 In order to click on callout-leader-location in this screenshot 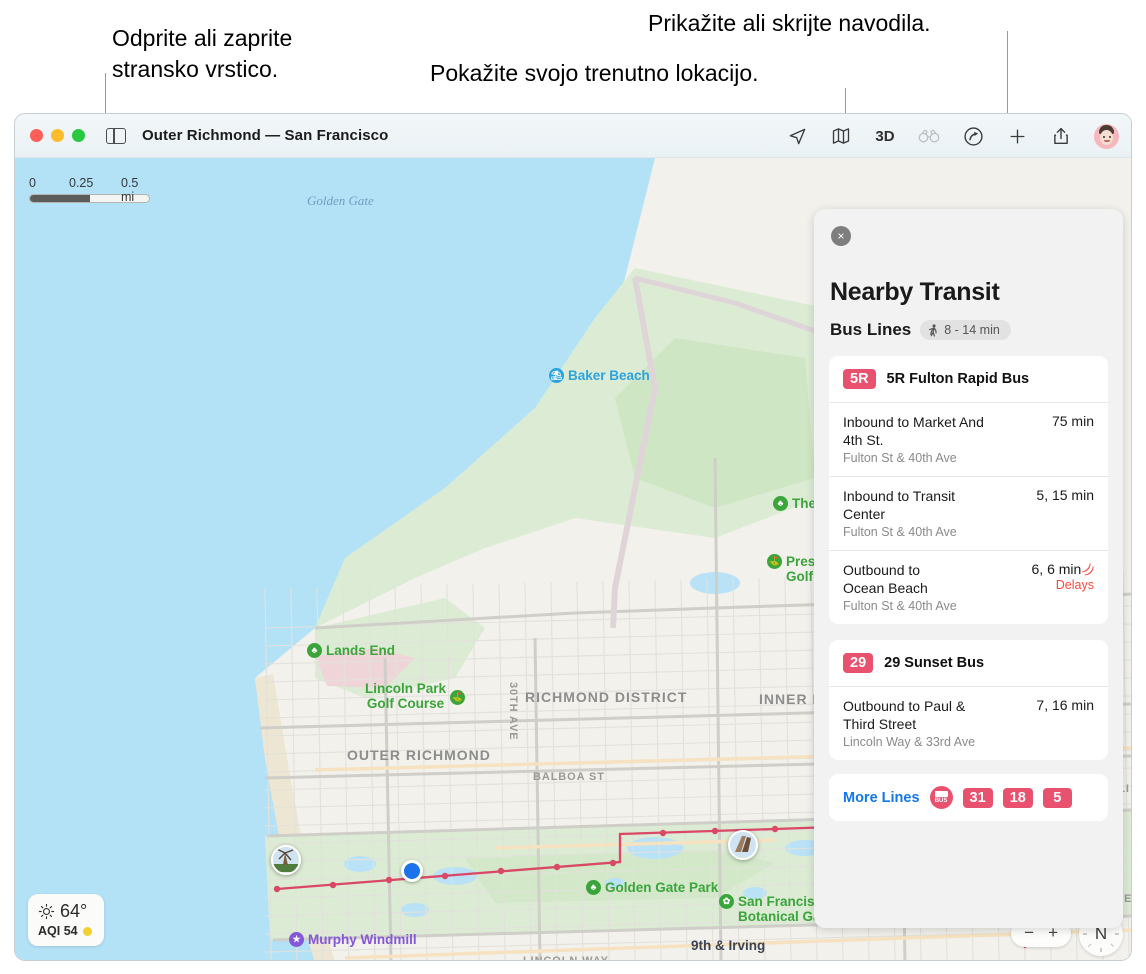, I will do `click(845, 102)`.